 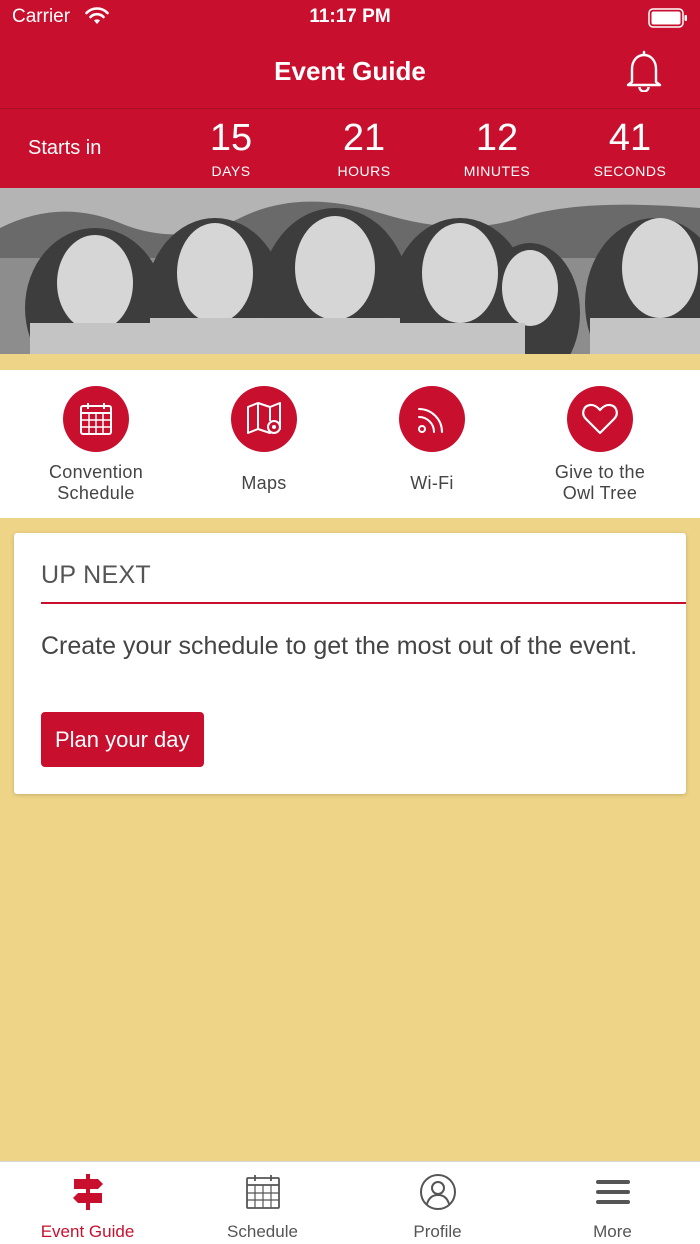 What do you see at coordinates (262, 1231) in the screenshot?
I see `tab-label: Schedule` at bounding box center [262, 1231].